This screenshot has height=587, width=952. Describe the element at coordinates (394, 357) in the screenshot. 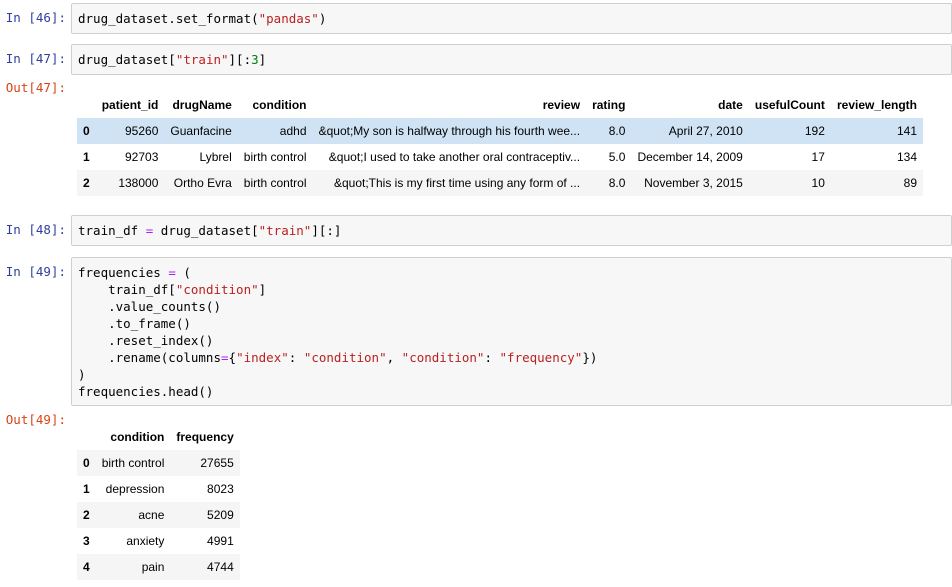

I see `code-token: ,` at that location.